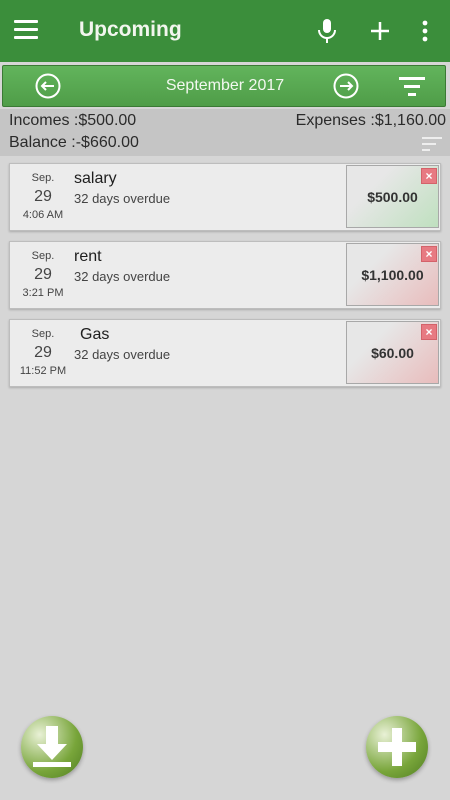  I want to click on month-label: September 2017, so click(225, 85).